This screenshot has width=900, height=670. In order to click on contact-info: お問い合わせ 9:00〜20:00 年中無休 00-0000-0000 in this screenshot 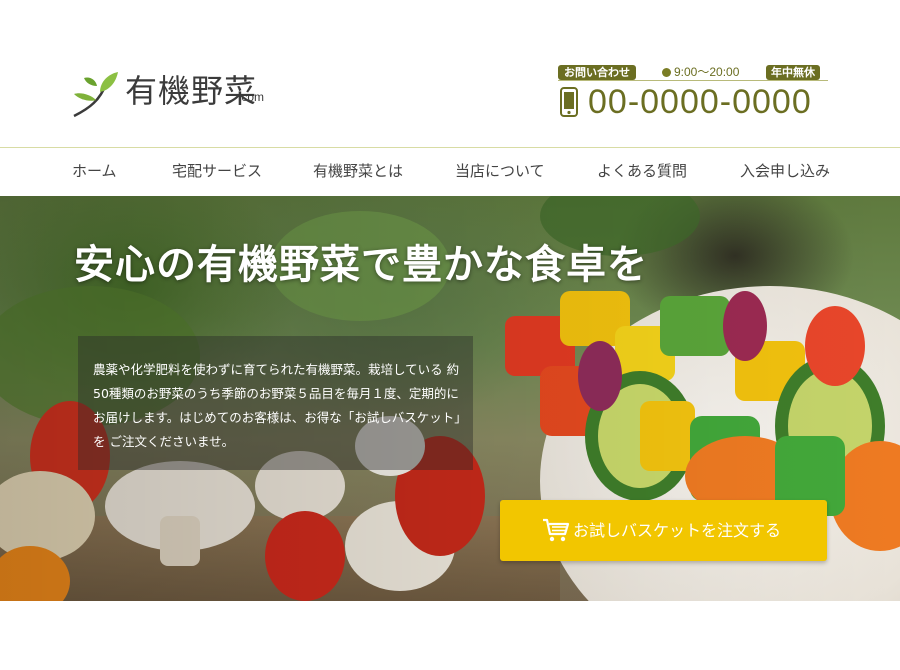, I will do `click(693, 93)`.